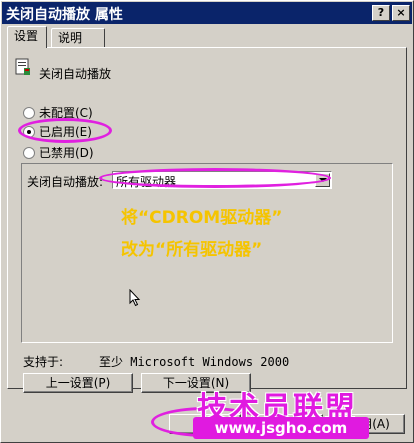 The height and width of the screenshot is (443, 414). I want to click on highlight-ring-enabled, so click(65, 130).